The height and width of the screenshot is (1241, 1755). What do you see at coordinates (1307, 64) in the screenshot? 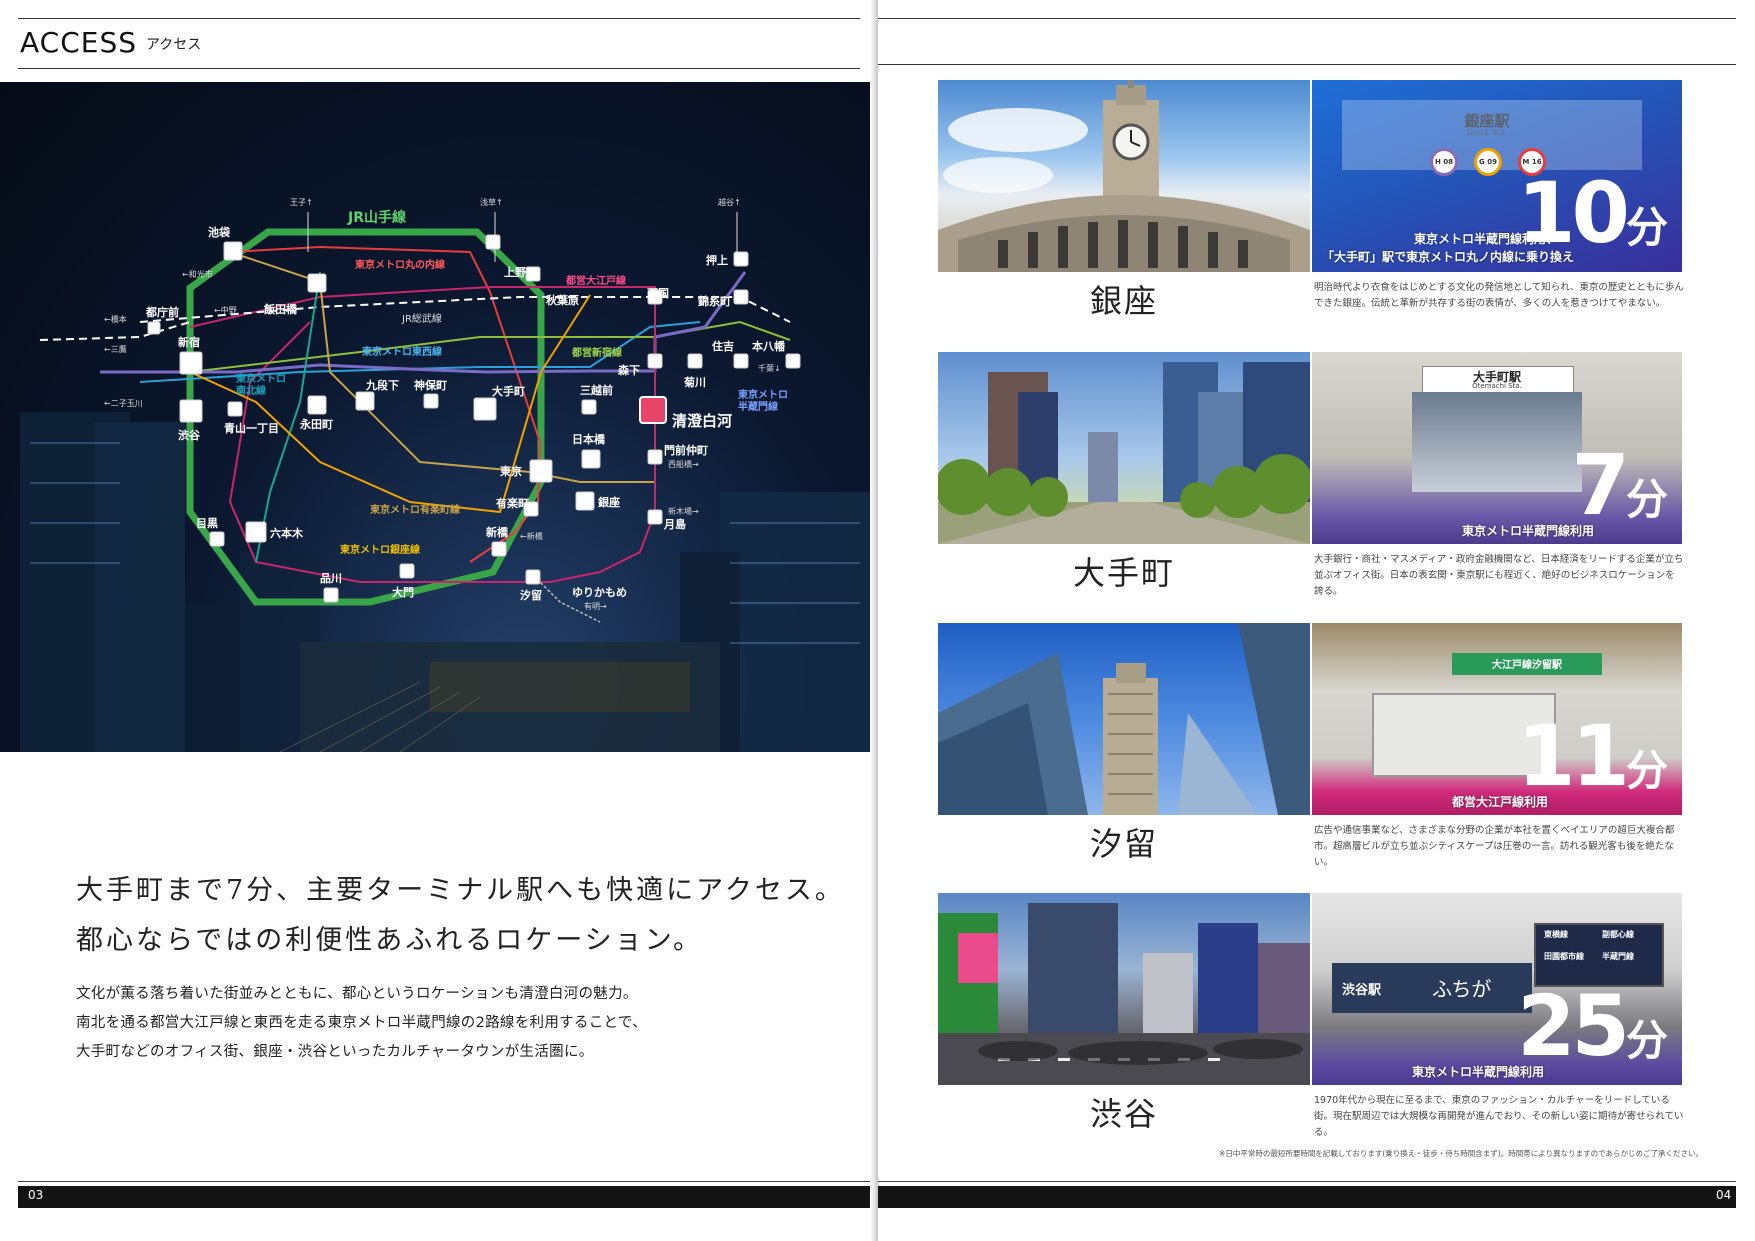
I see `right-header-bottom-rule` at bounding box center [1307, 64].